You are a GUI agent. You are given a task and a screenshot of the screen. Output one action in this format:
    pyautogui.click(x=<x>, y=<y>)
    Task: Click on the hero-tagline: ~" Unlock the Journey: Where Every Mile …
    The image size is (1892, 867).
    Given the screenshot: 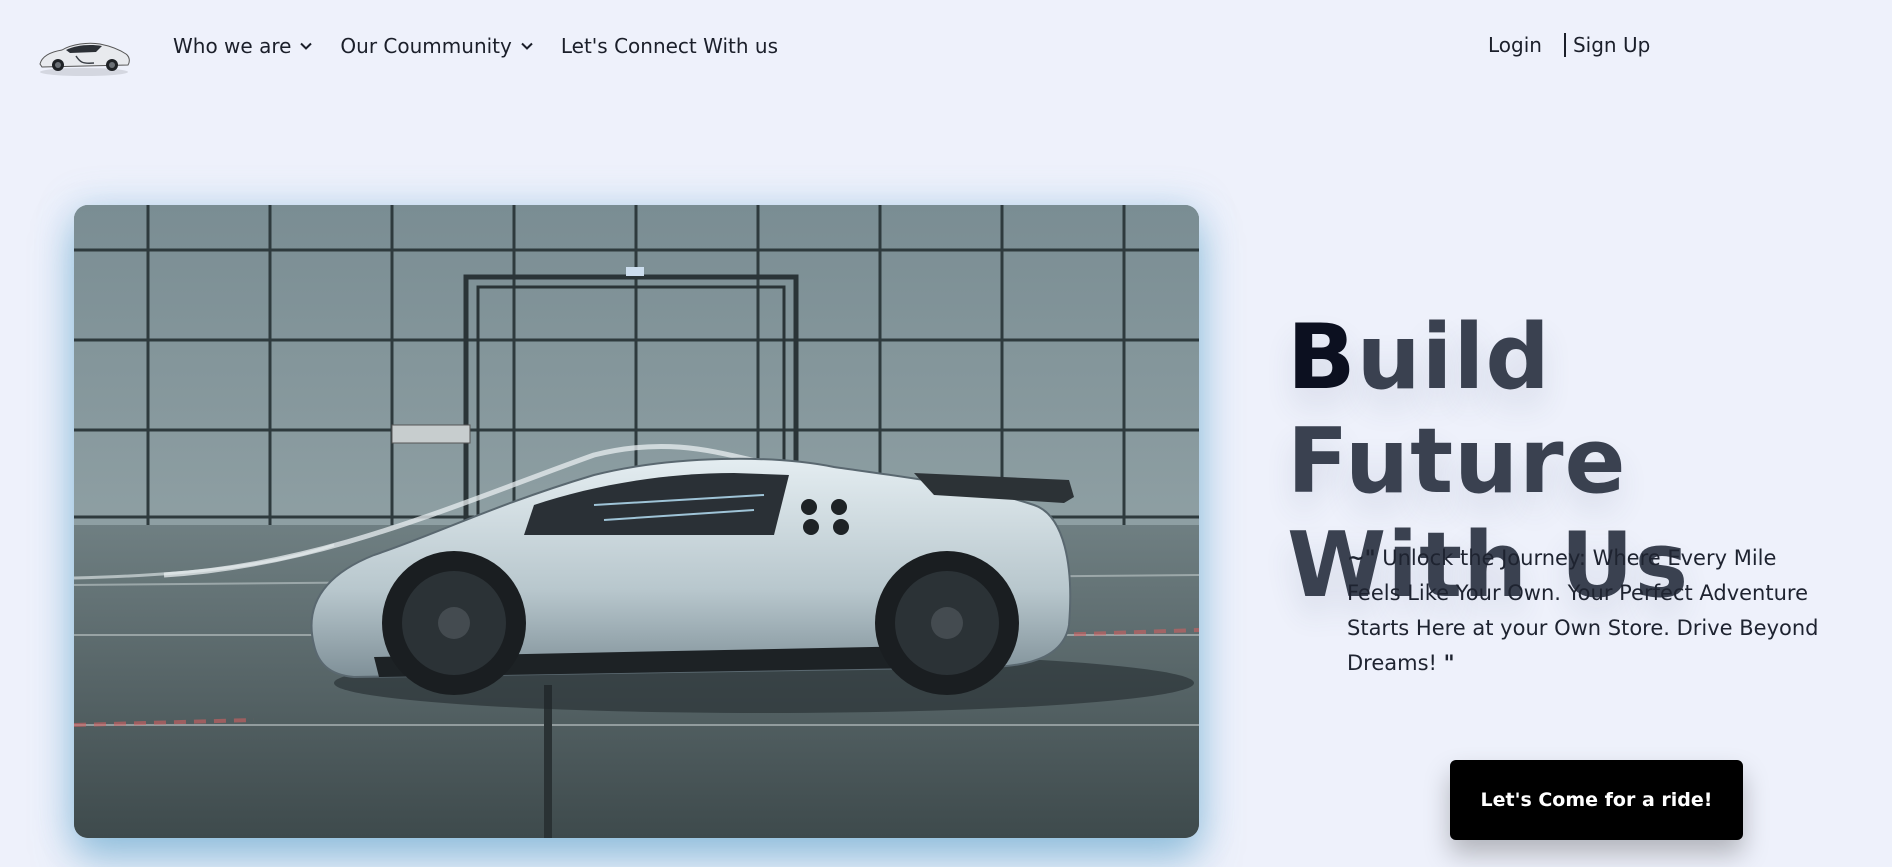 What is the action you would take?
    pyautogui.click(x=1587, y=611)
    